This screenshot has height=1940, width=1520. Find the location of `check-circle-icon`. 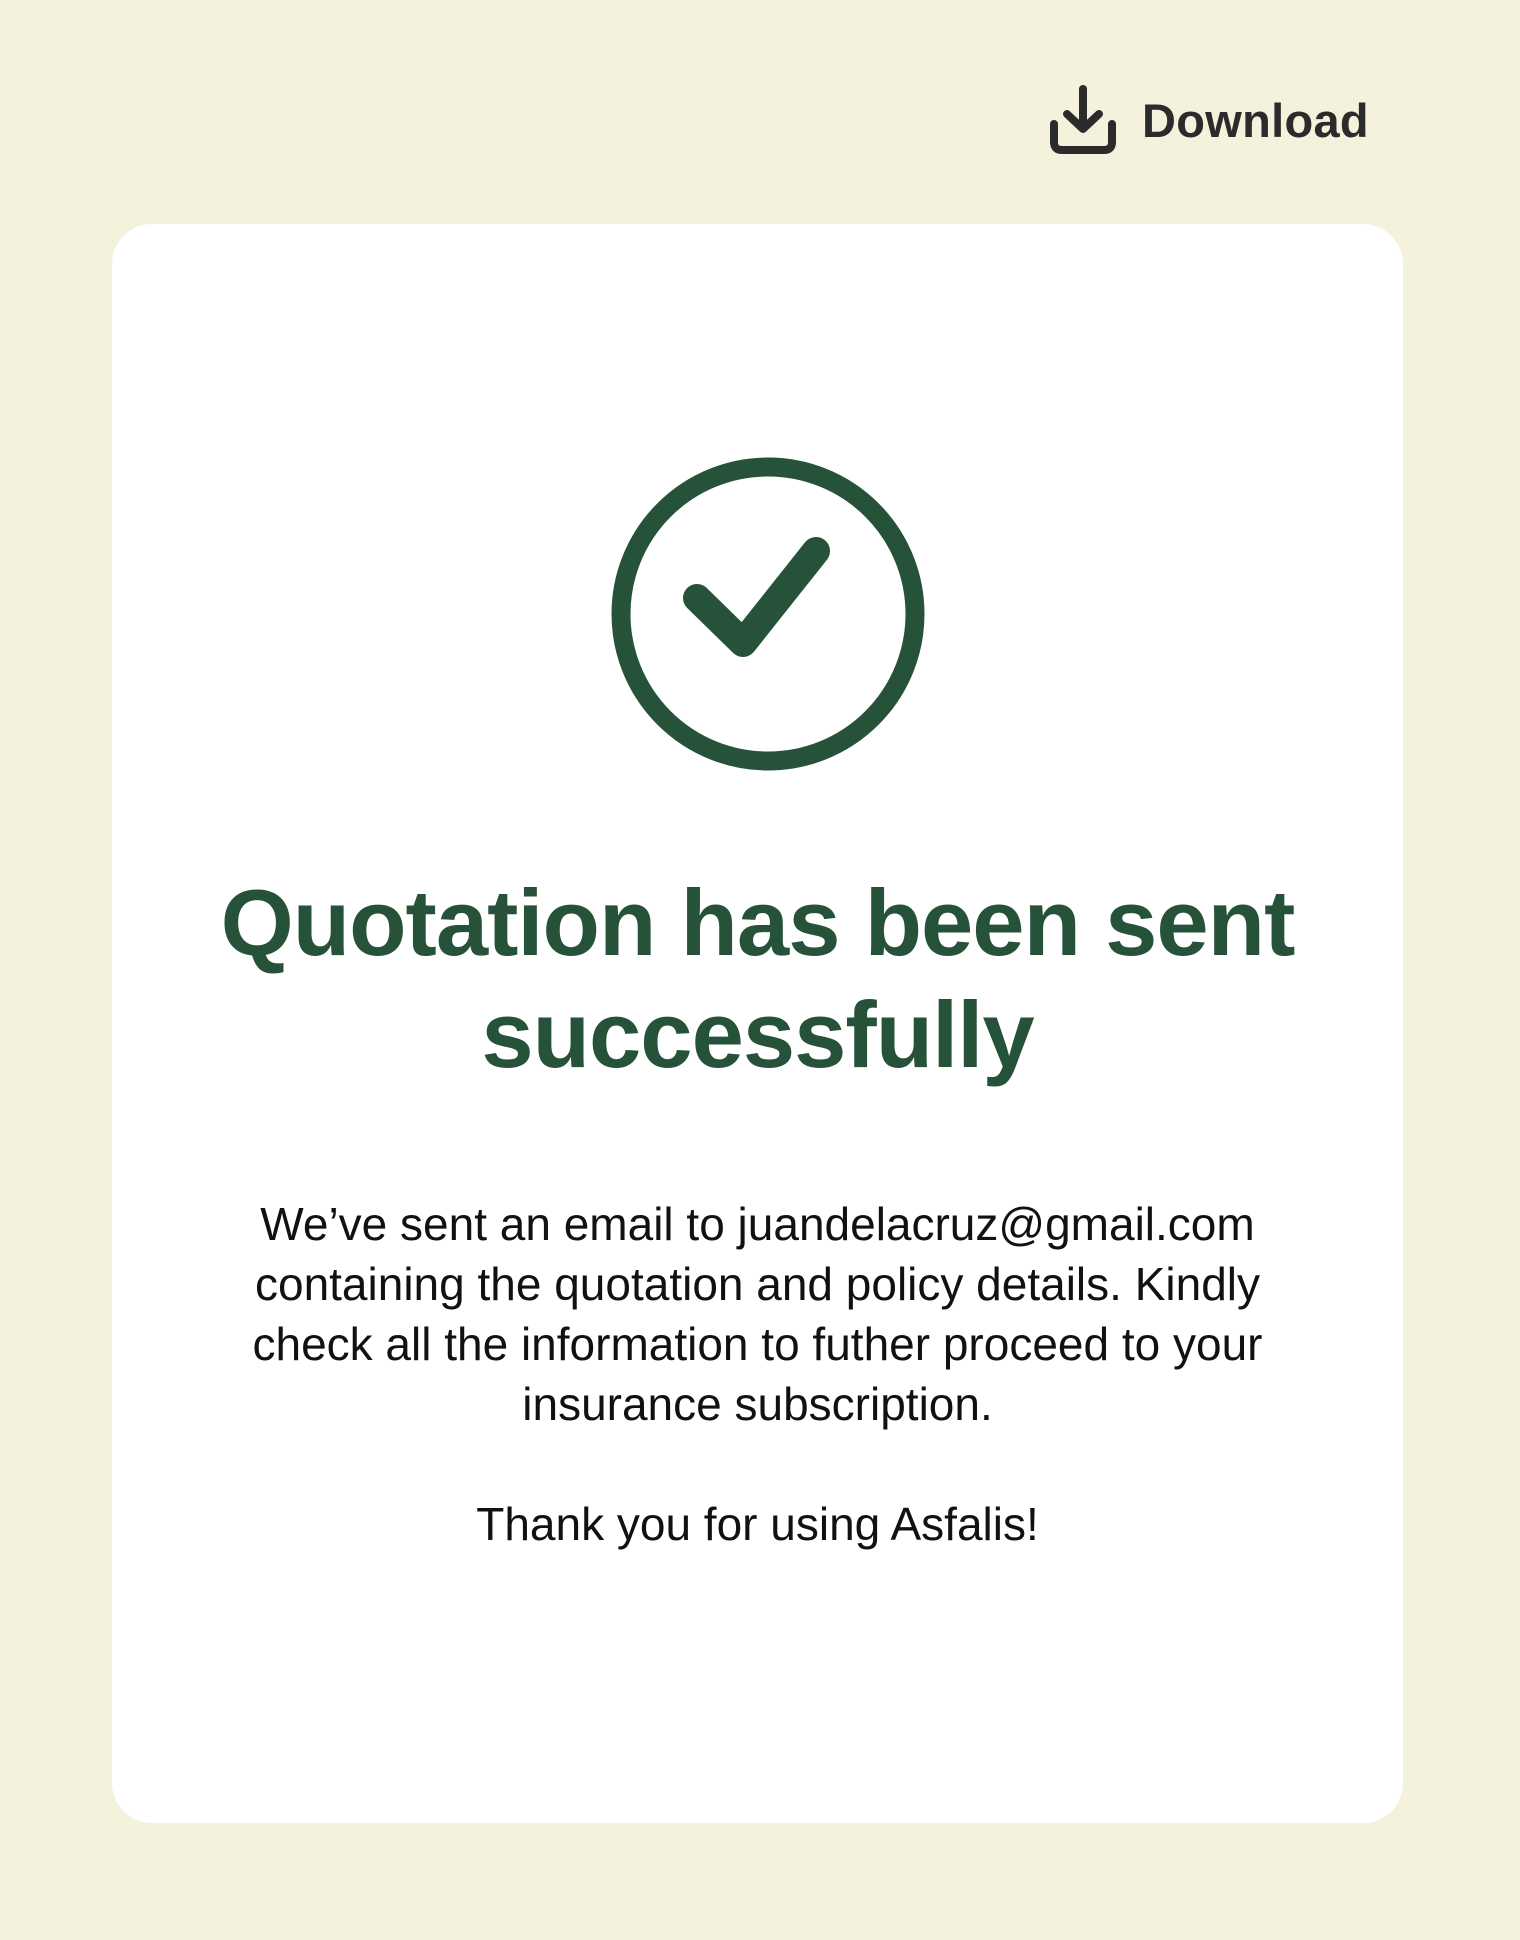

check-circle-icon is located at coordinates (768, 614).